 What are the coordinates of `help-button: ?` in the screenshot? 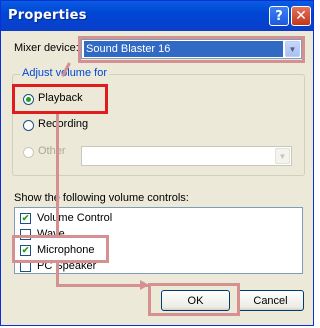 It's located at (279, 16).